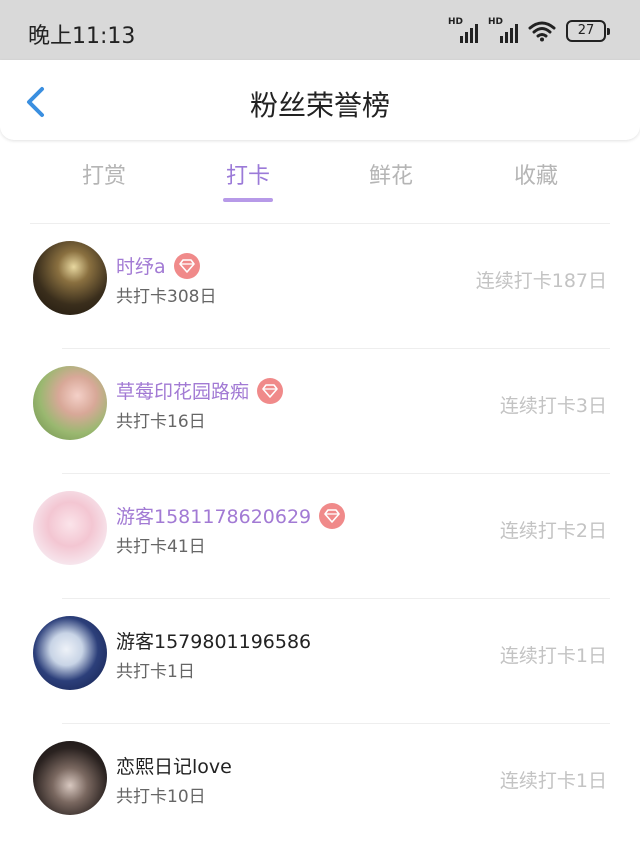 The height and width of the screenshot is (849, 640). What do you see at coordinates (319, 105) in the screenshot?
I see `page-title: 粉丝荣誉榜` at bounding box center [319, 105].